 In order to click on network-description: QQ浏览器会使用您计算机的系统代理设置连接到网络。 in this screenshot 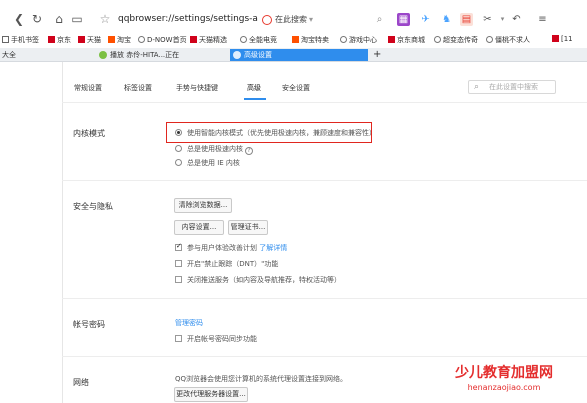, I will do `click(261, 379)`.